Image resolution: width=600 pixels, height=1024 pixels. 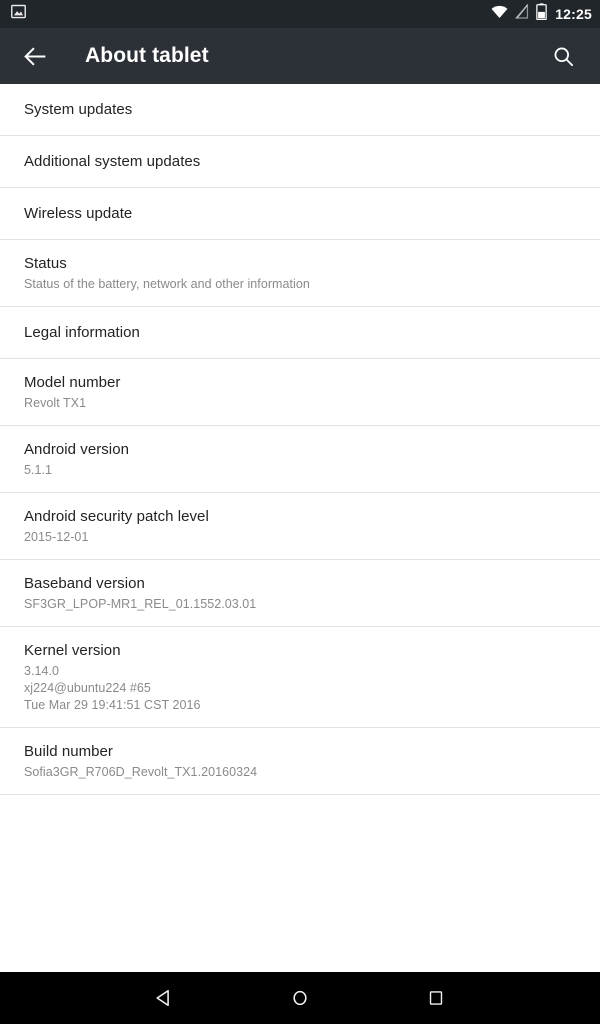 I want to click on screenshot-image-icon, so click(x=18, y=14).